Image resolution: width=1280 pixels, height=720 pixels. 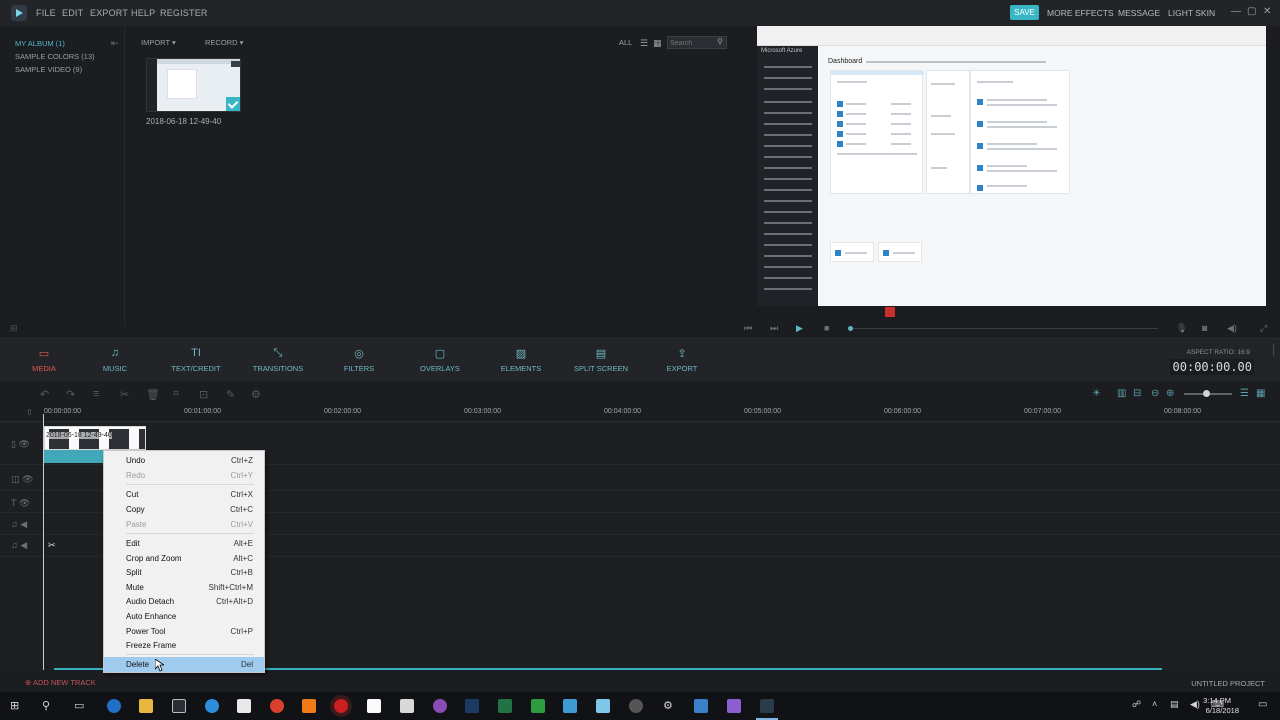 I want to click on tab-music: ♫ MUSIC, so click(x=115, y=361).